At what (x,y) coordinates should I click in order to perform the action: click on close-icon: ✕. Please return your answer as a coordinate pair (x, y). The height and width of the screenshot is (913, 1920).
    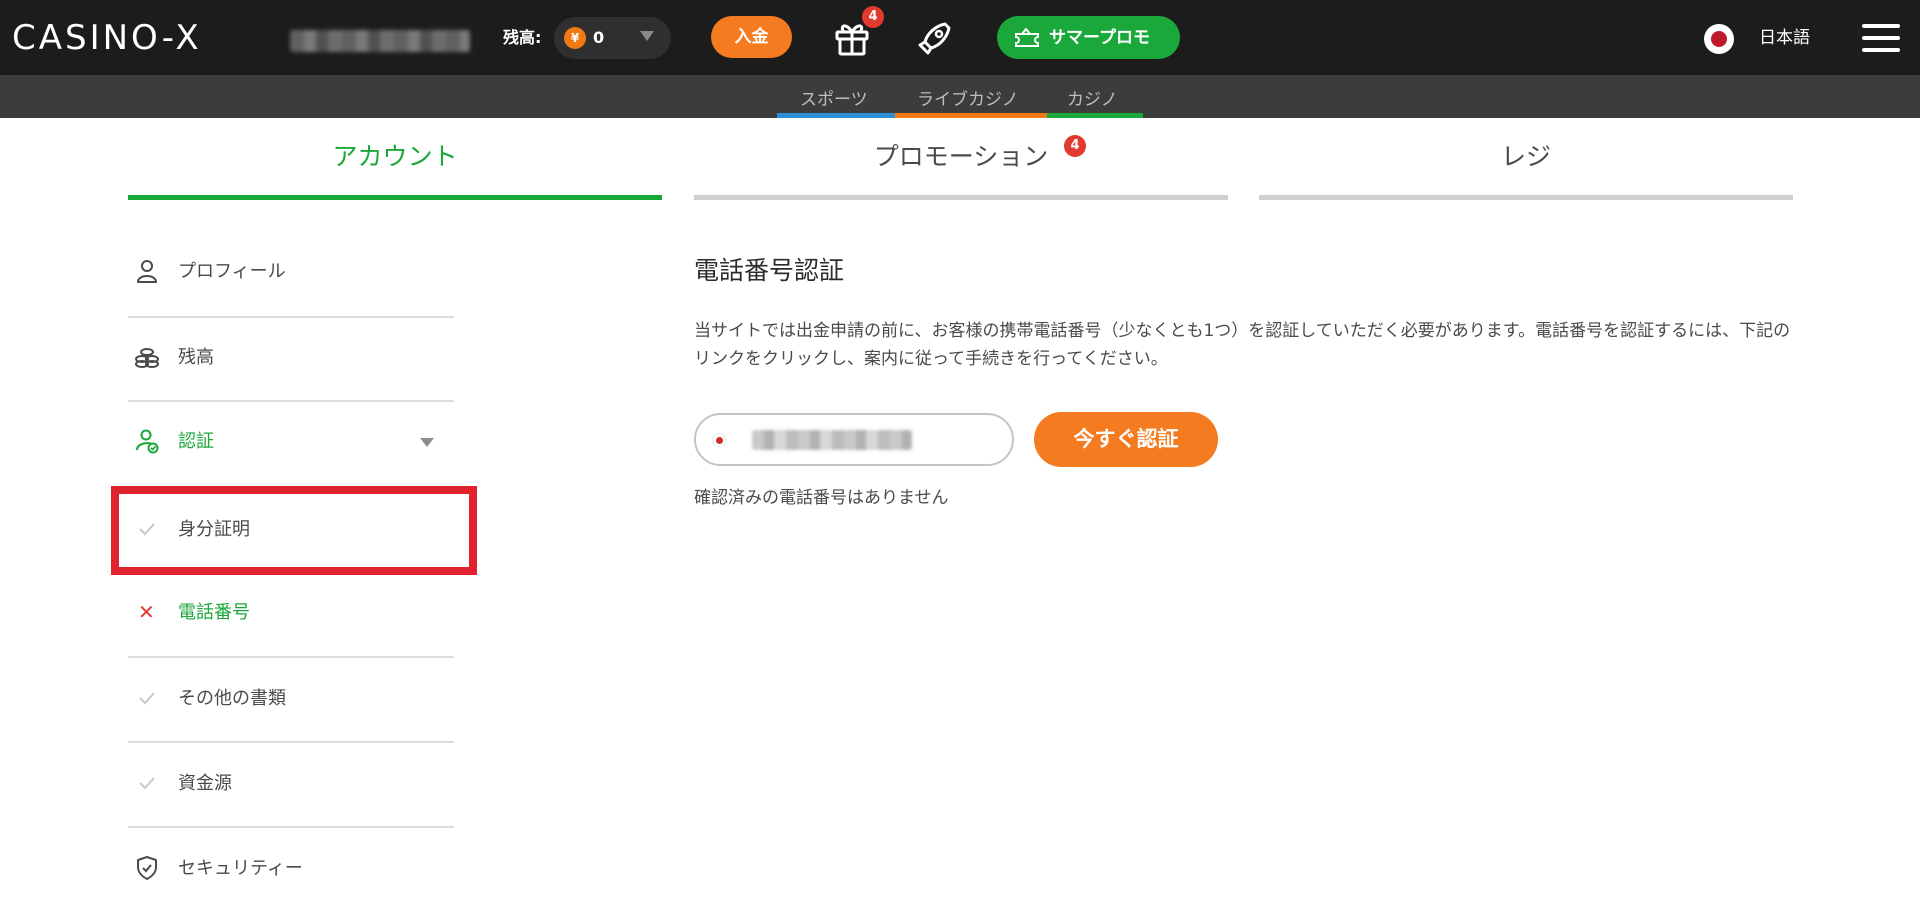
    Looking at the image, I should click on (146, 612).